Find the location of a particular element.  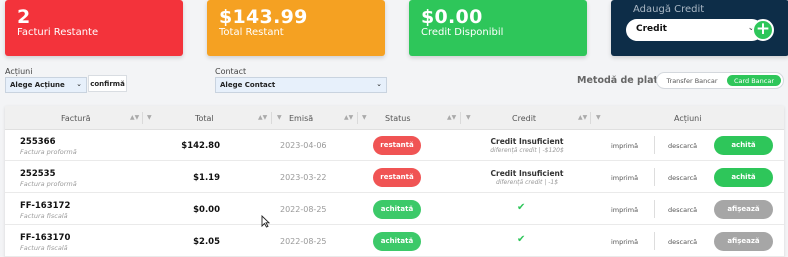

col-issued: Emisă is located at coordinates (301, 118).